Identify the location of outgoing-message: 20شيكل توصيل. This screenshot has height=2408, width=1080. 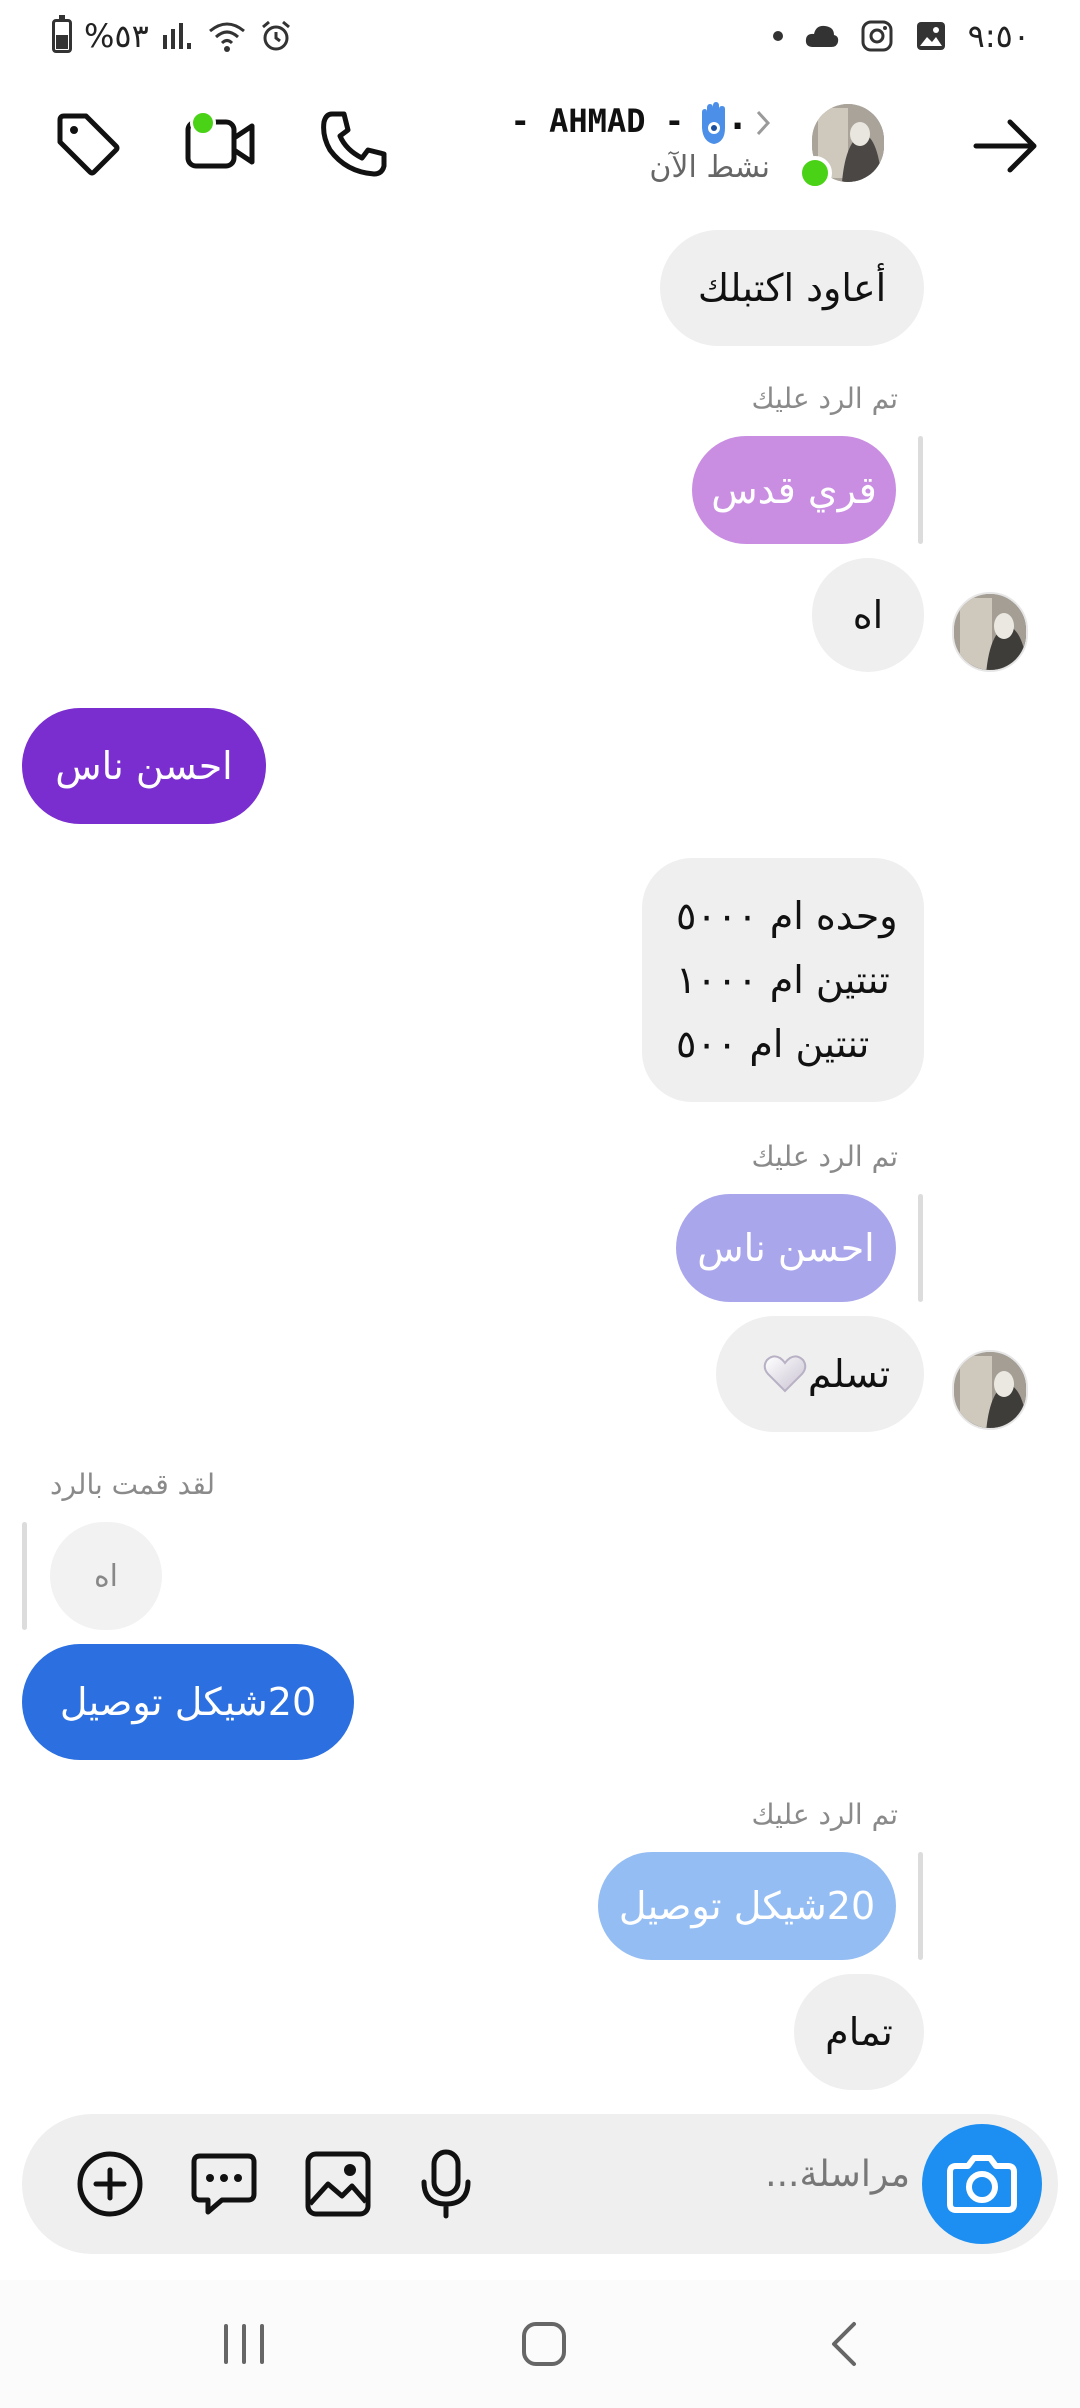
(188, 1702).